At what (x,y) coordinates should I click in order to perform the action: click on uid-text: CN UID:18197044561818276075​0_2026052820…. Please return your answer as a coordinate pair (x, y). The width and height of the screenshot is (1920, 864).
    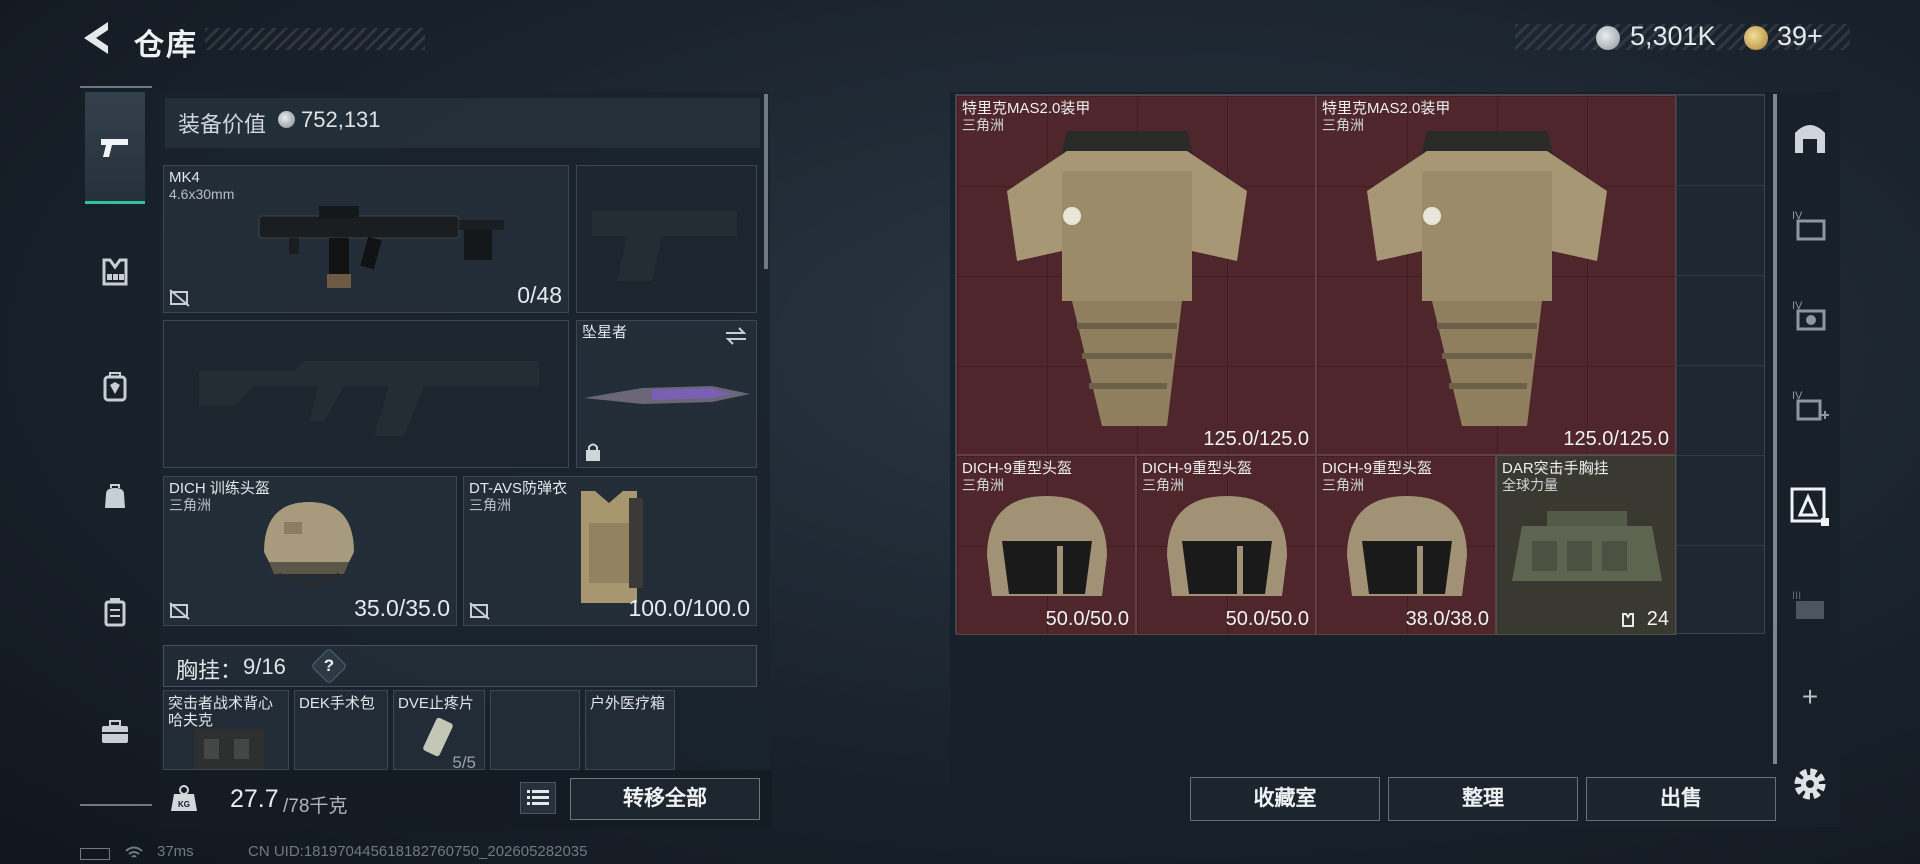
    Looking at the image, I should click on (418, 851).